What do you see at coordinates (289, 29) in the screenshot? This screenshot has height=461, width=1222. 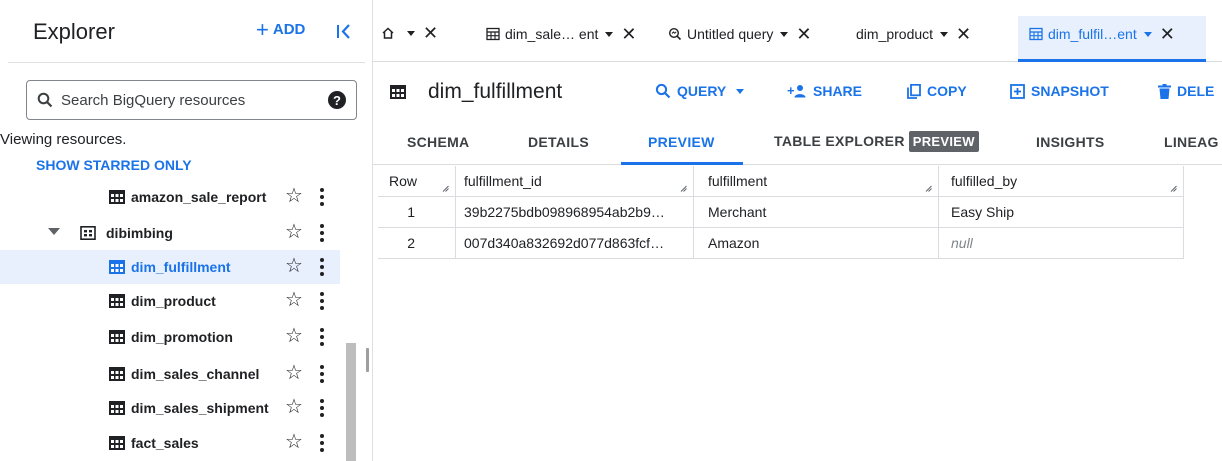 I see `add-label: ADD` at bounding box center [289, 29].